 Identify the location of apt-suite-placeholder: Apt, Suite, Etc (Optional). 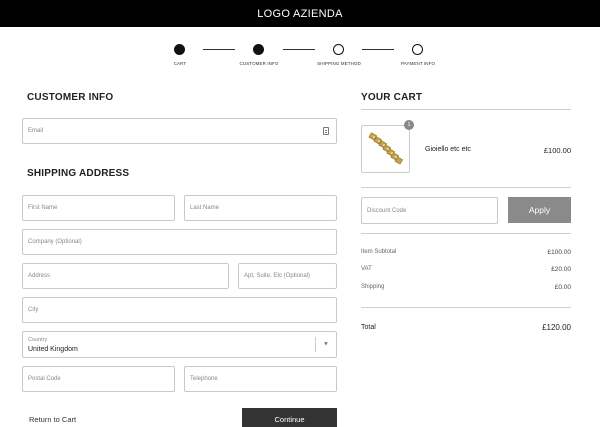
(277, 276).